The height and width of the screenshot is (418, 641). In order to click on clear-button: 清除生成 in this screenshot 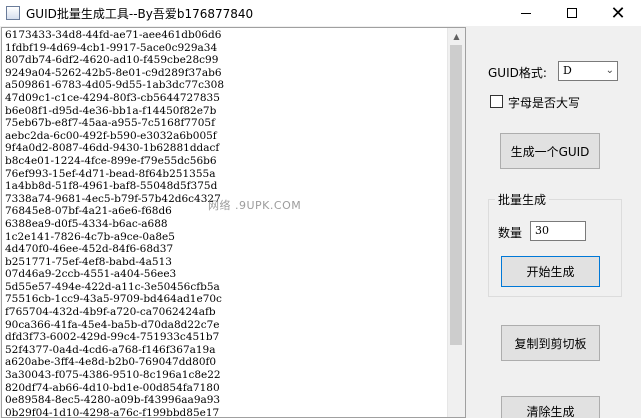, I will do `click(550, 407)`.